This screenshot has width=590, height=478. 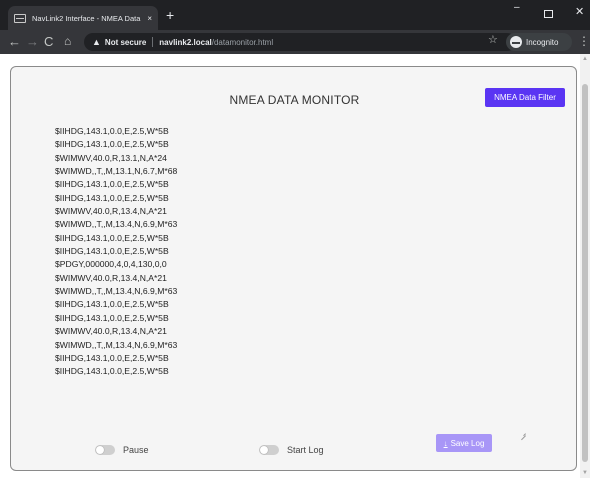 What do you see at coordinates (242, 42) in the screenshot?
I see `url-path: /datamonitor.html` at bounding box center [242, 42].